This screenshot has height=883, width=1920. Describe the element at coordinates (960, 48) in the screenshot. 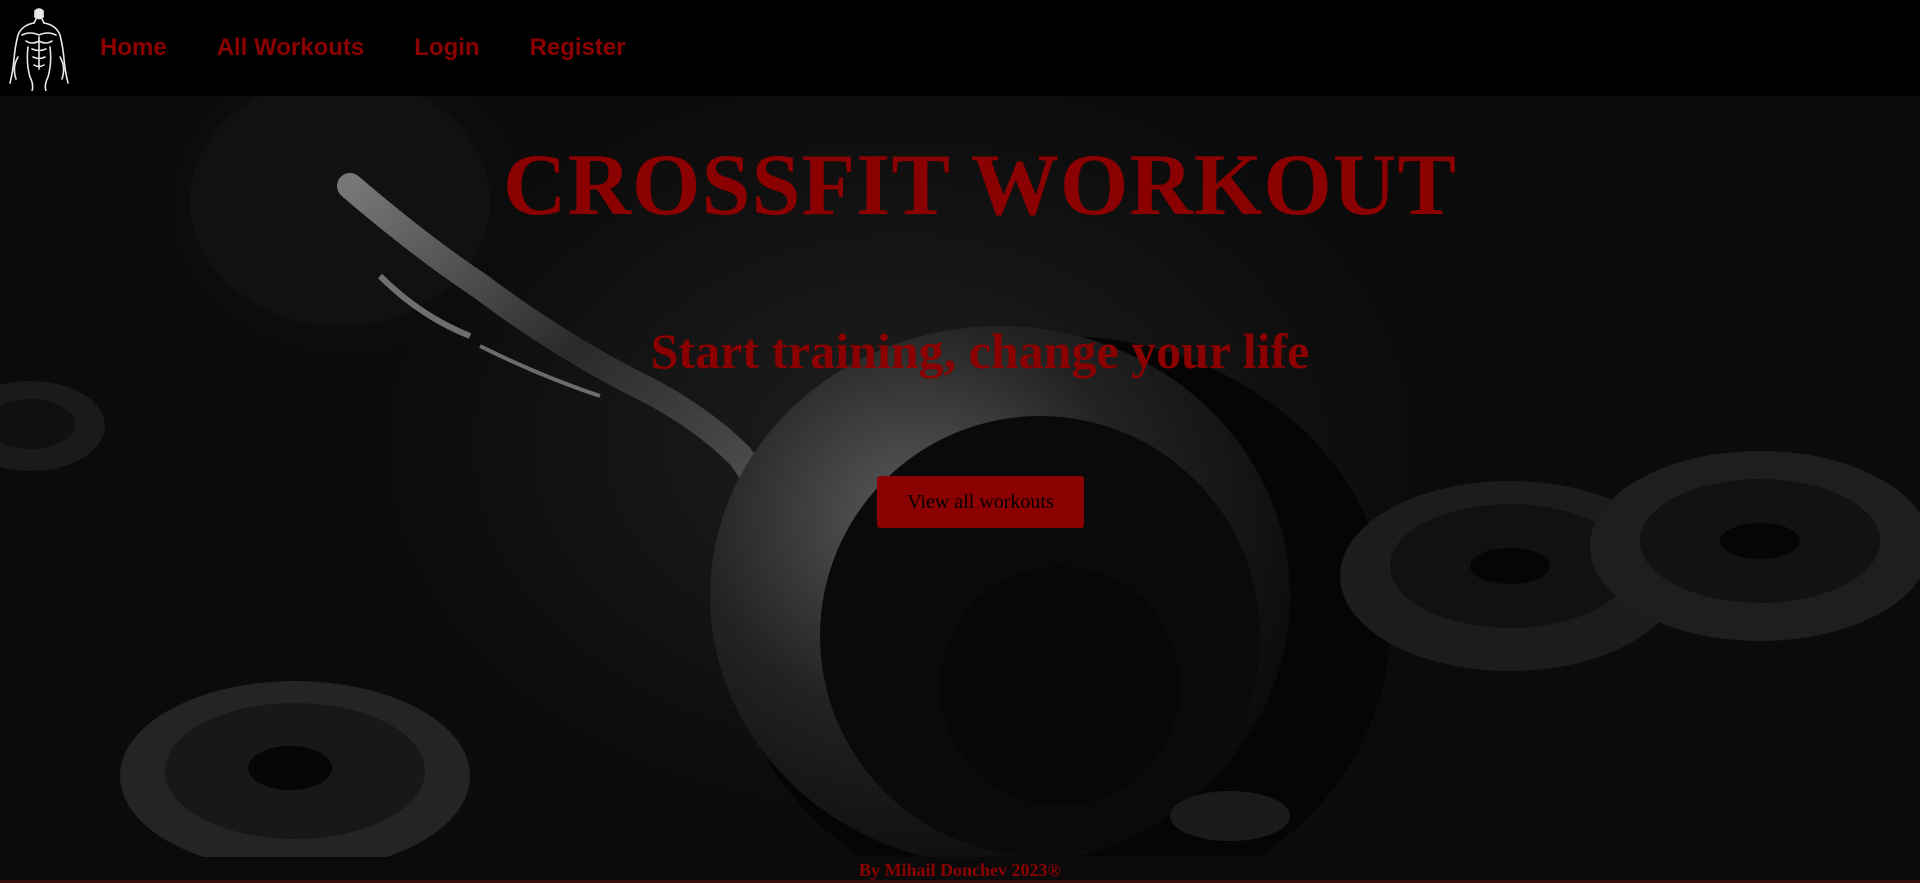

I see `navbar: Home All Workouts Login Register` at that location.